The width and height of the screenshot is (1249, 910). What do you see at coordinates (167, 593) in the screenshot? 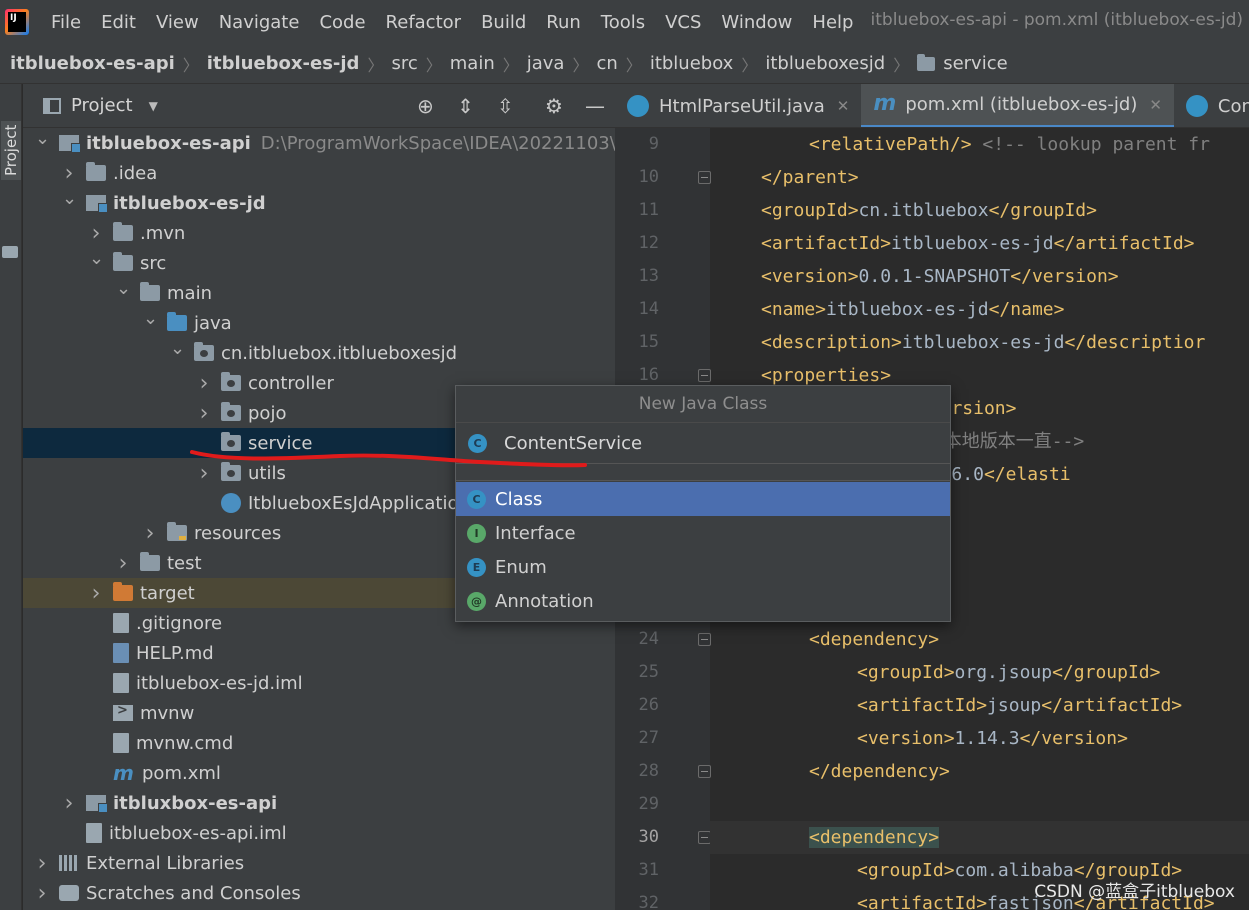
I see `tree-item-label: target` at bounding box center [167, 593].